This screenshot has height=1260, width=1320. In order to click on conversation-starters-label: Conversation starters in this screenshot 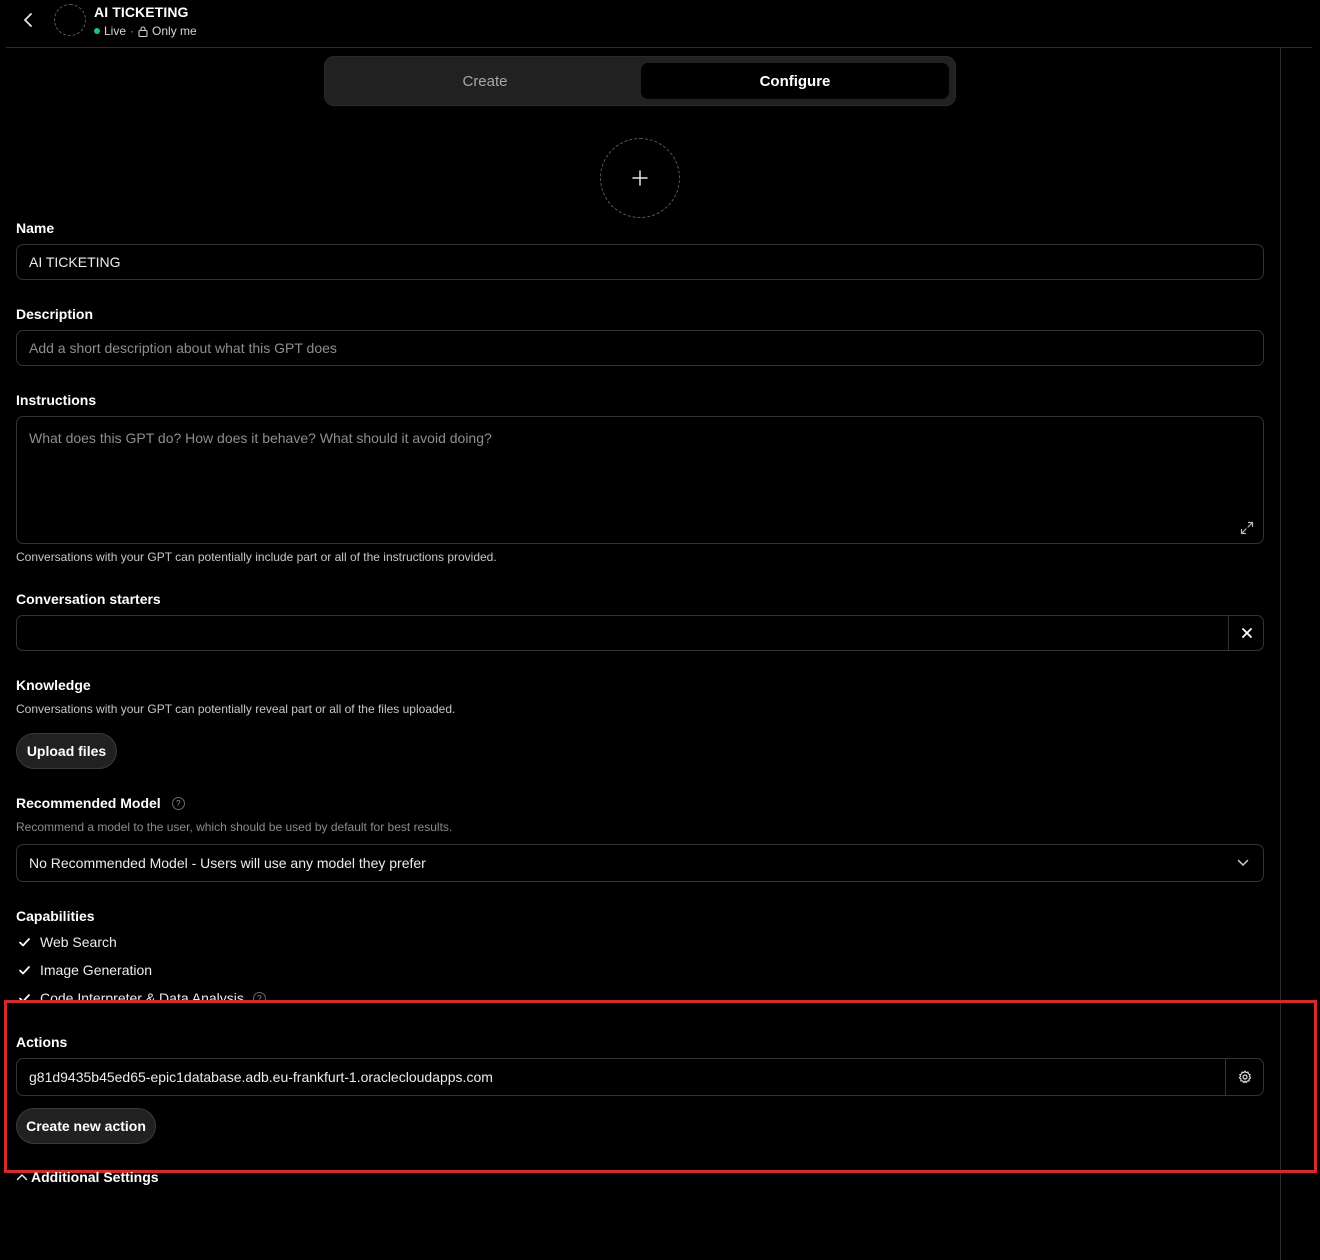, I will do `click(88, 599)`.